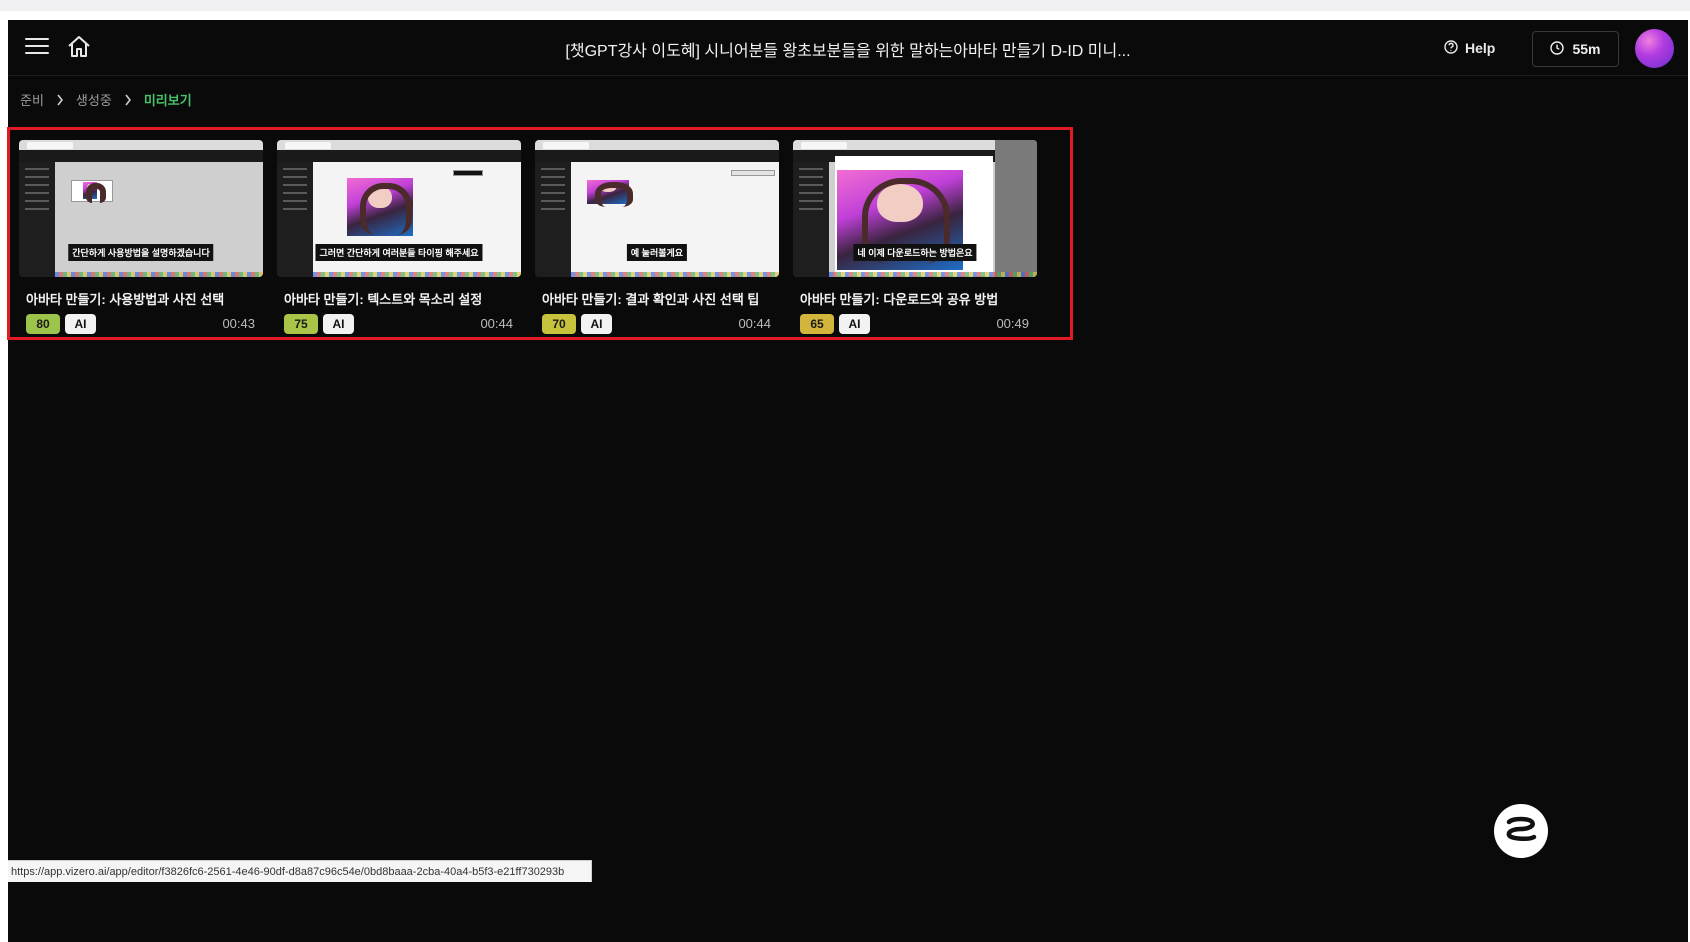 This screenshot has height=942, width=1690. I want to click on clip-caption: 간단하게 사용방법을 설명하겠습니다, so click(141, 252).